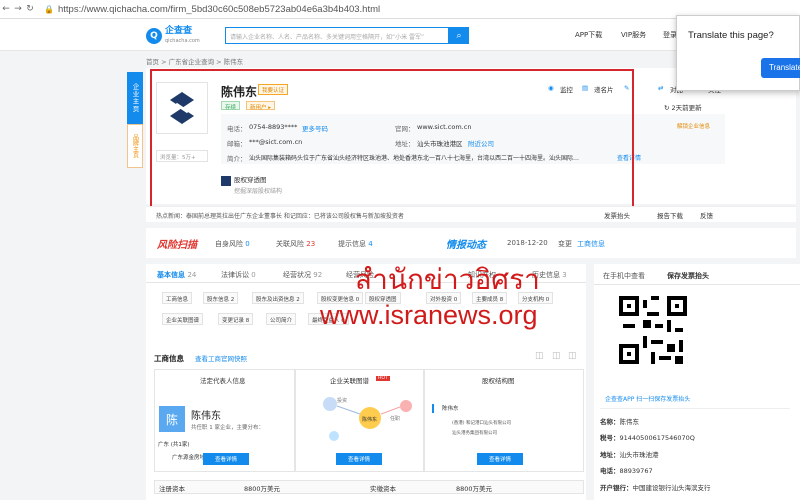 The image size is (800, 500). Describe the element at coordinates (192, 275) in the screenshot. I see `tab-basic-info-count: 24` at that location.